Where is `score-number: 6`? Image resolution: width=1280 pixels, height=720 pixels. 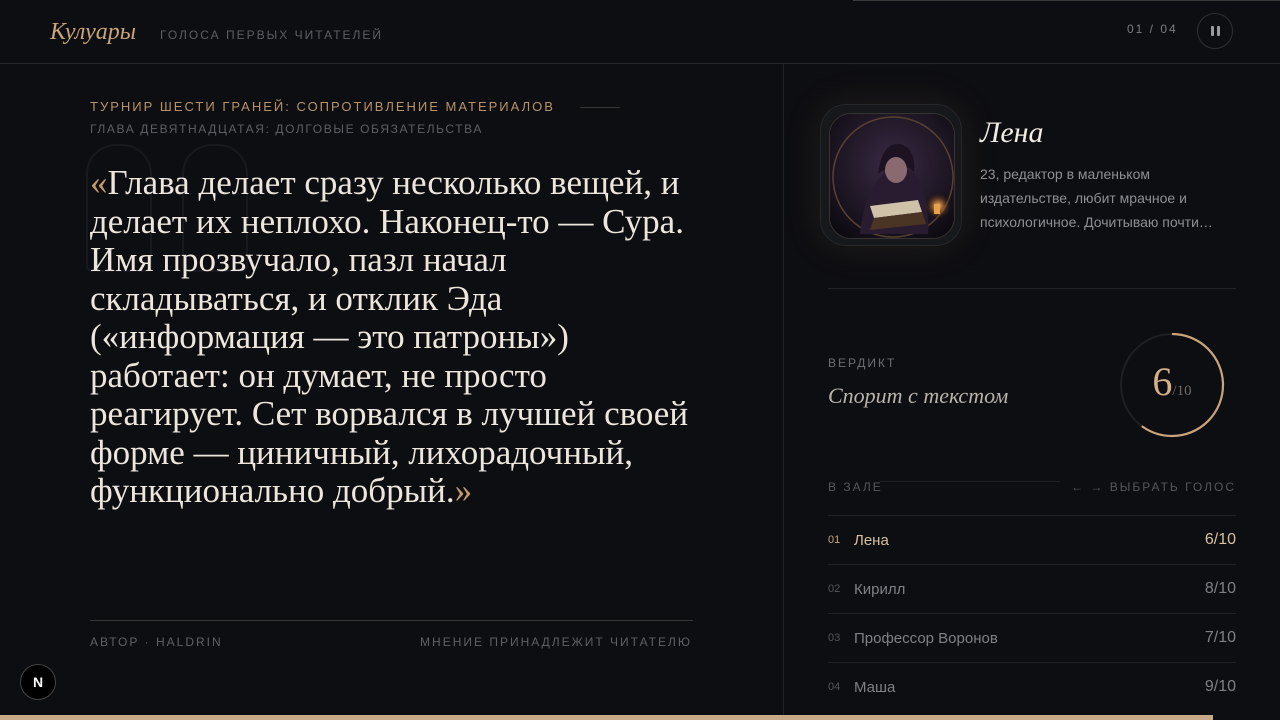
score-number: 6 is located at coordinates (1162, 381).